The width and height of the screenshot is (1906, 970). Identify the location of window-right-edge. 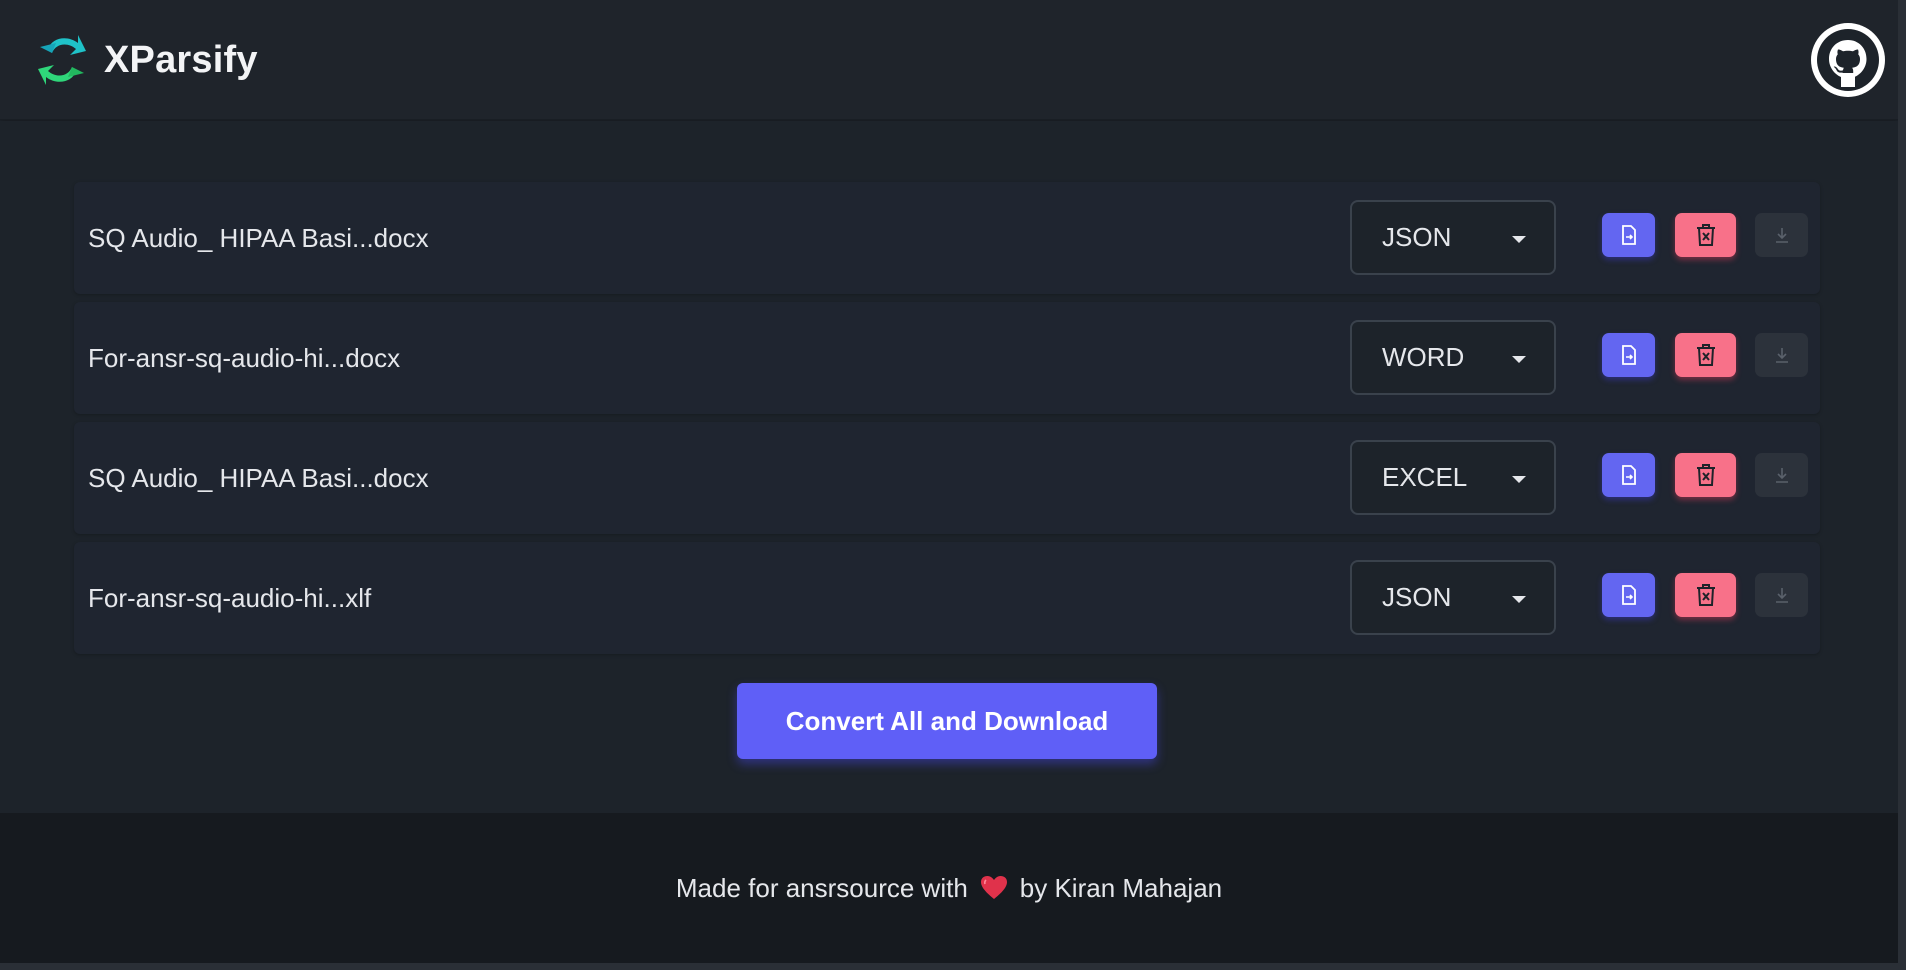
(1902, 485).